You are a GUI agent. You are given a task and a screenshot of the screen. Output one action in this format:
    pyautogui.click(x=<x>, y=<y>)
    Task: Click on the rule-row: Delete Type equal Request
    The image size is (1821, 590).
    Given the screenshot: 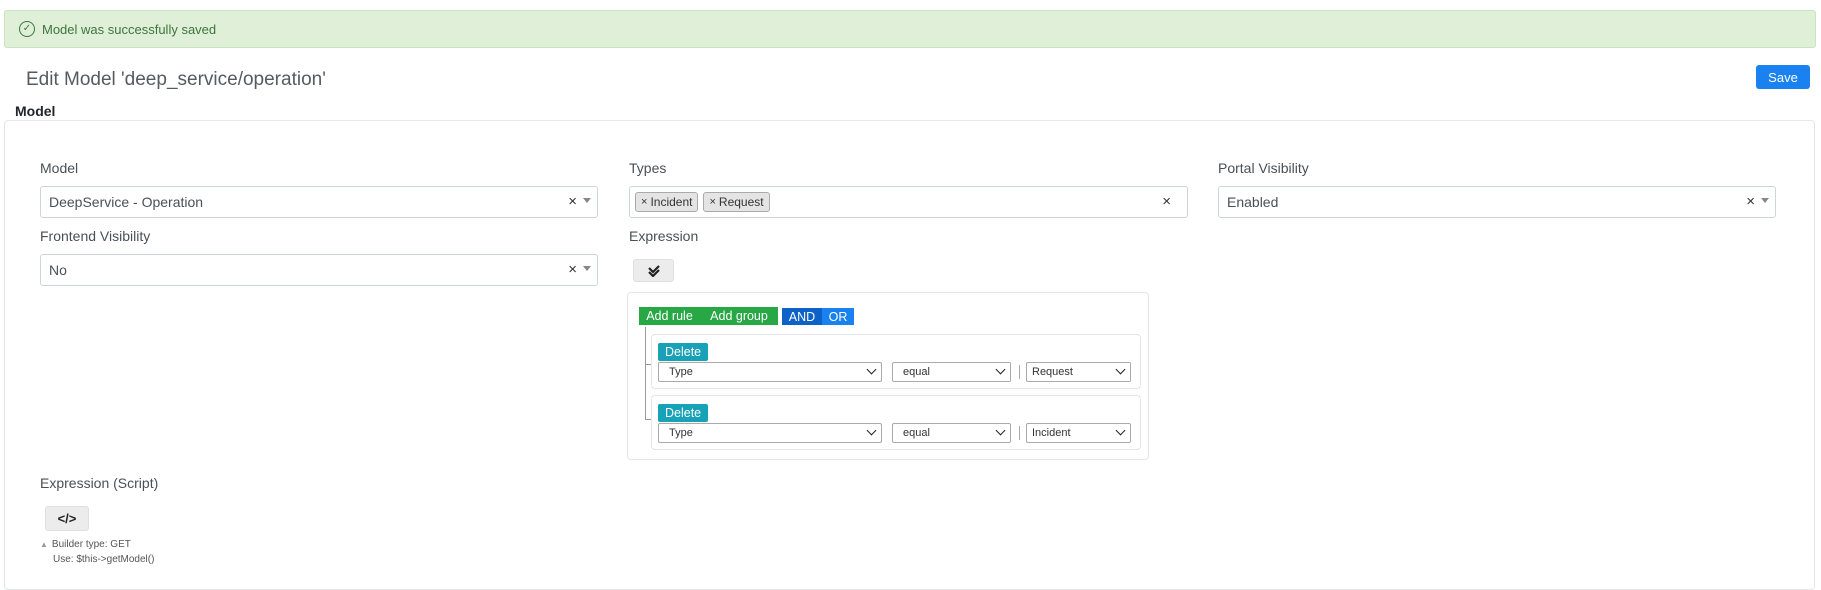 What is the action you would take?
    pyautogui.click(x=896, y=361)
    